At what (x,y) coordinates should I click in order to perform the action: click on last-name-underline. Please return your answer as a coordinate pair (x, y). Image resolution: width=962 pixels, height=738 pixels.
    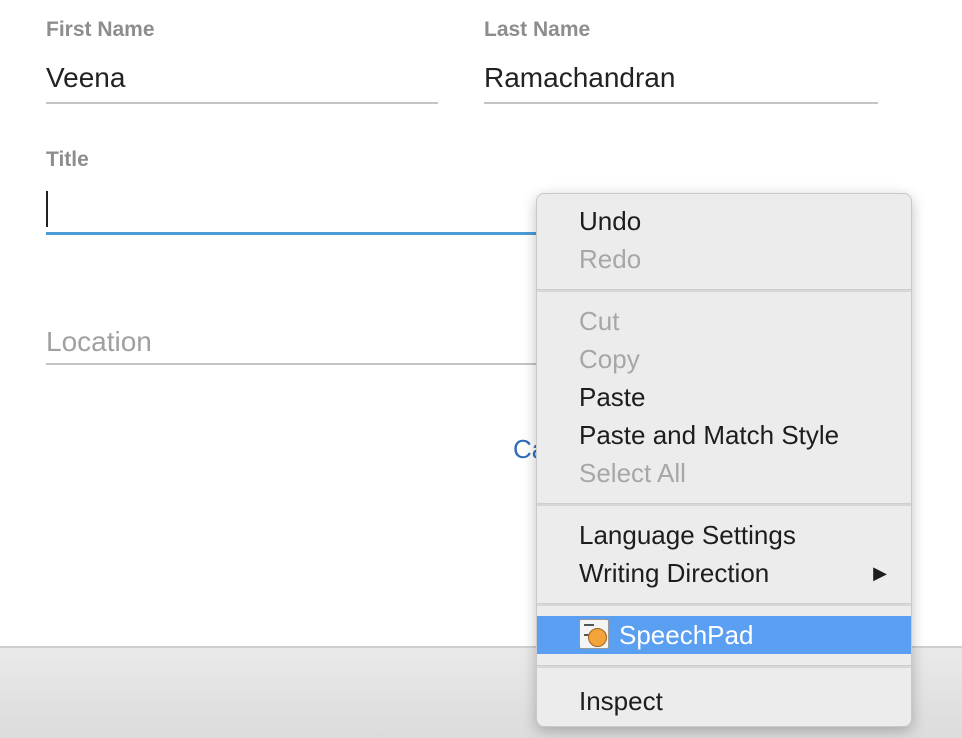
    Looking at the image, I should click on (681, 103).